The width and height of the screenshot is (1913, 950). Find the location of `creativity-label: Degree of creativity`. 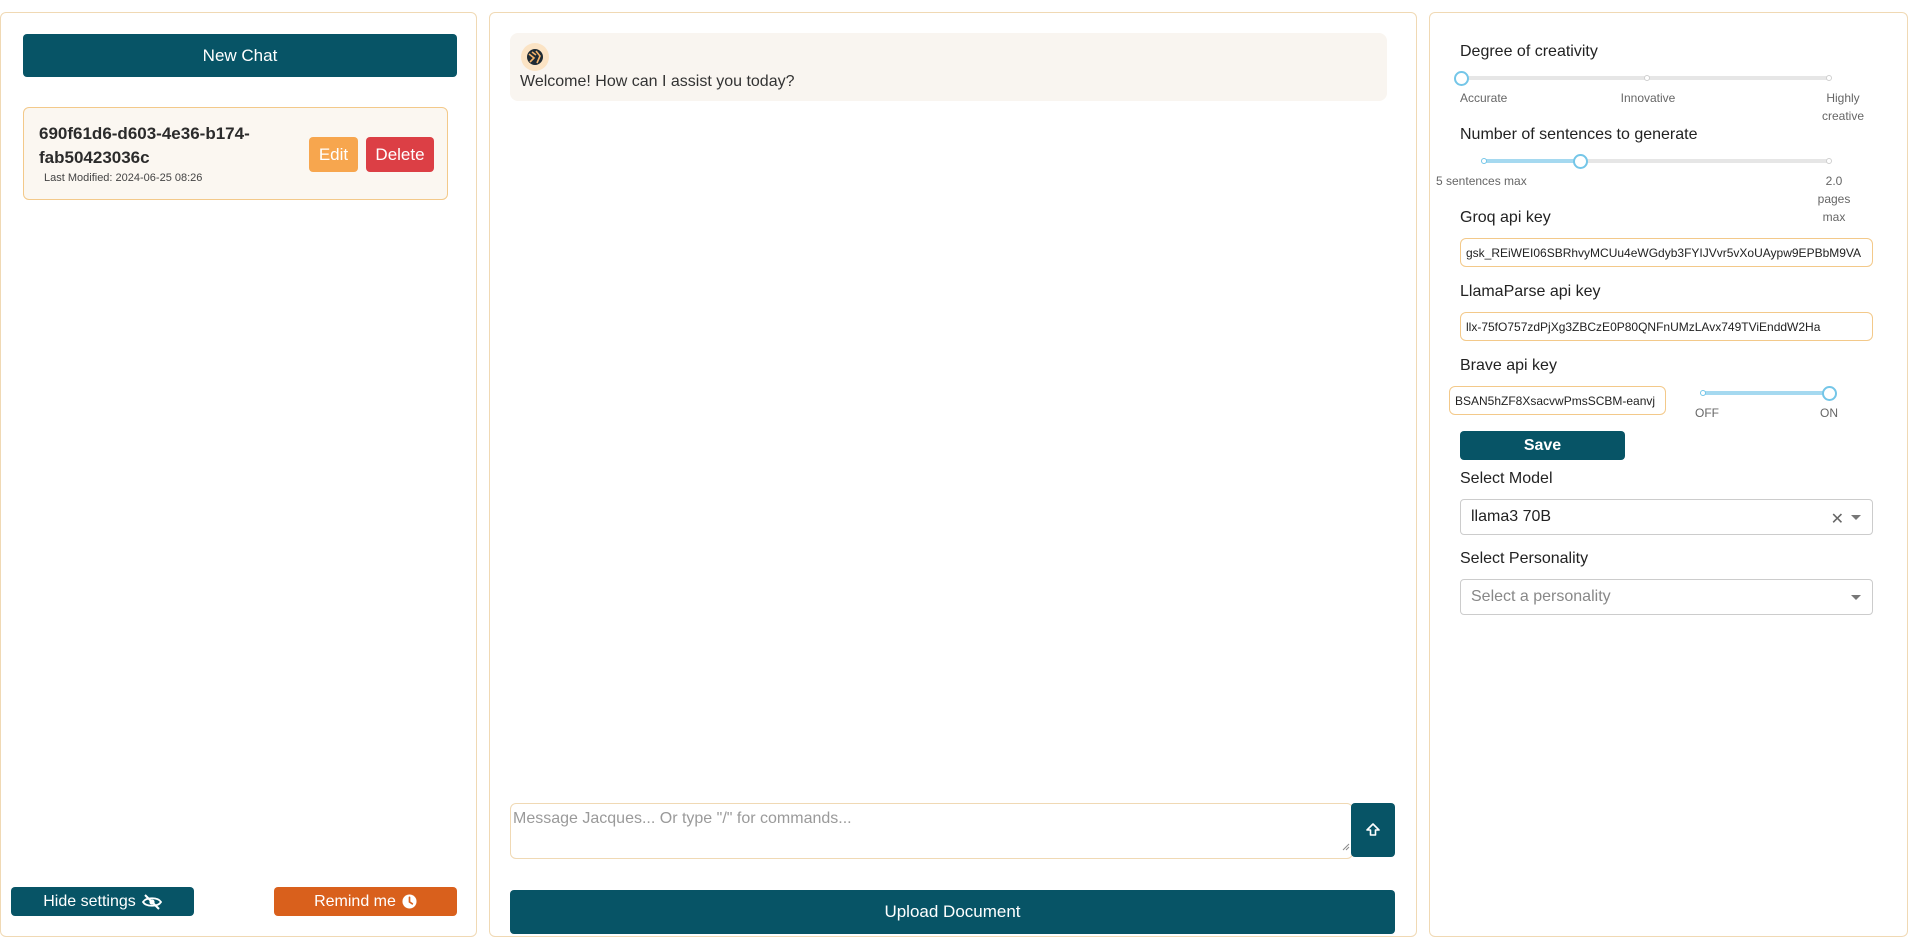

creativity-label: Degree of creativity is located at coordinates (1529, 51).